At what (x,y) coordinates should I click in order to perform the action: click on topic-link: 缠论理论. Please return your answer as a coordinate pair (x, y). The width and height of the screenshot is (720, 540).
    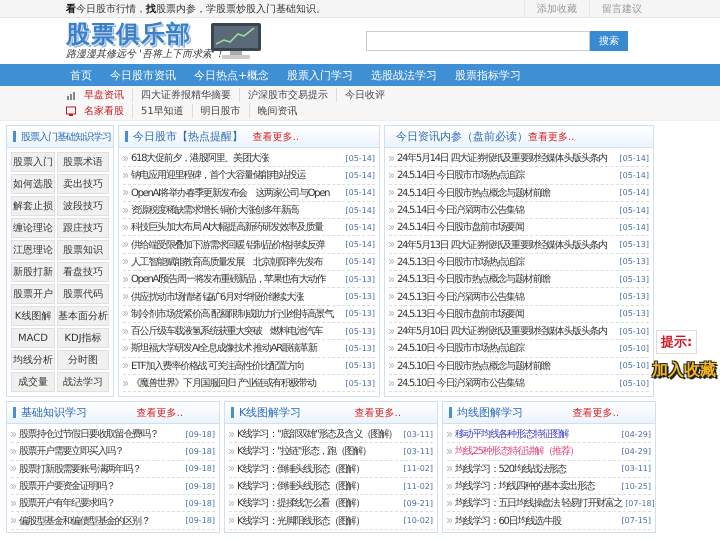
    Looking at the image, I should click on (33, 228).